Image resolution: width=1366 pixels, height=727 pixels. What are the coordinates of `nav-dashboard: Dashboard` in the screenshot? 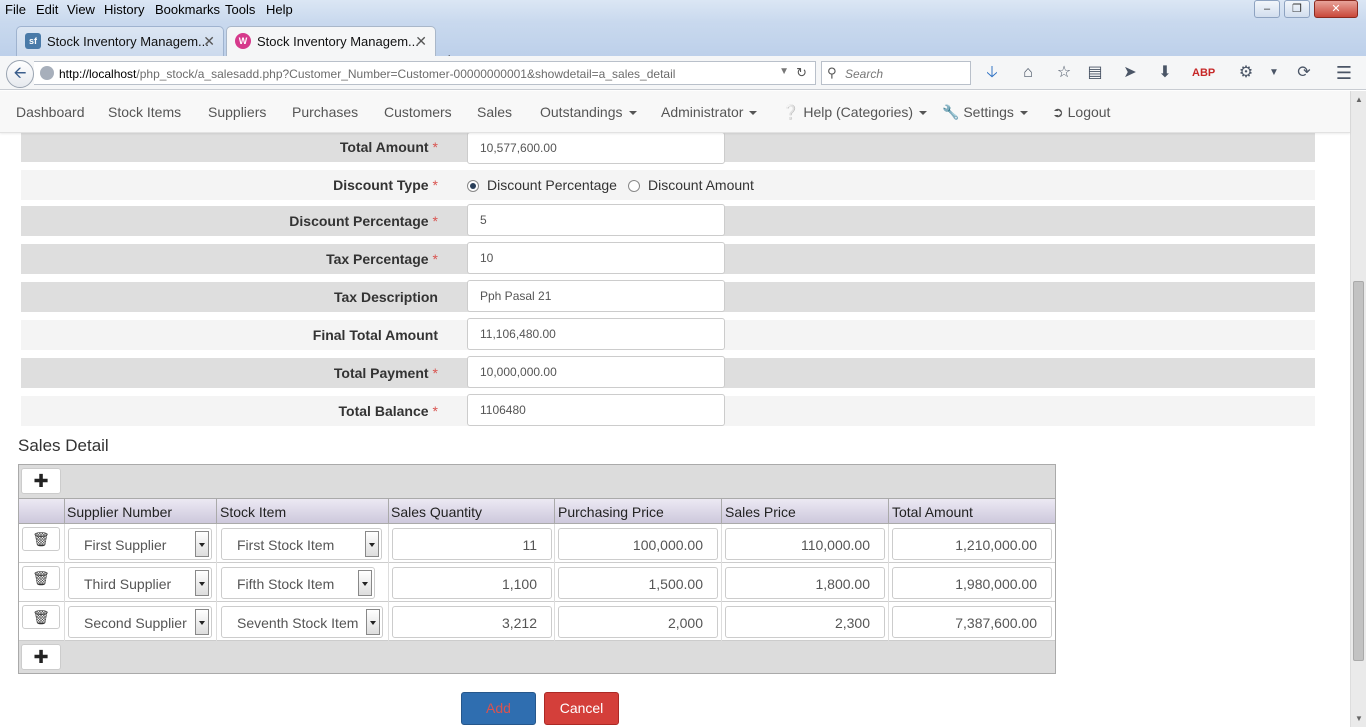 It's located at (50, 112).